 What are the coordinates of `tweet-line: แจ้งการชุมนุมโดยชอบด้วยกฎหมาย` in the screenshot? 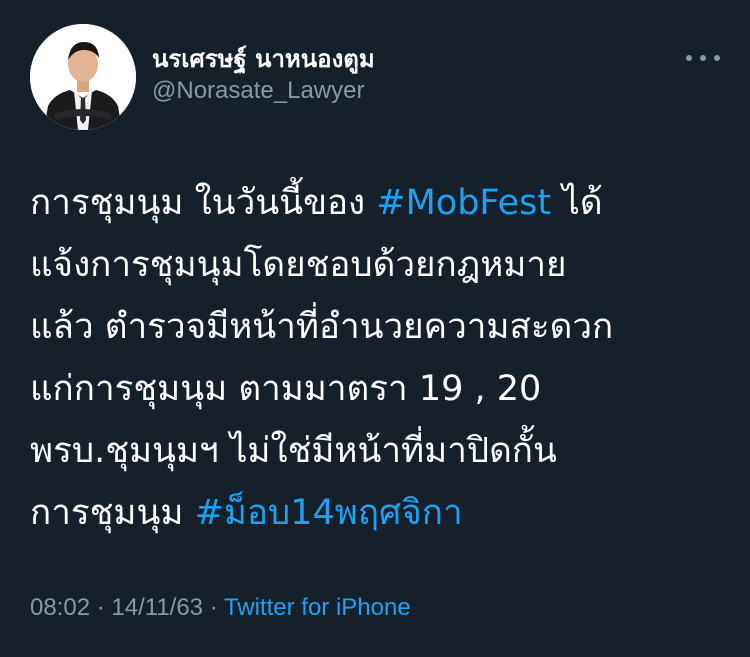 It's located at (298, 265).